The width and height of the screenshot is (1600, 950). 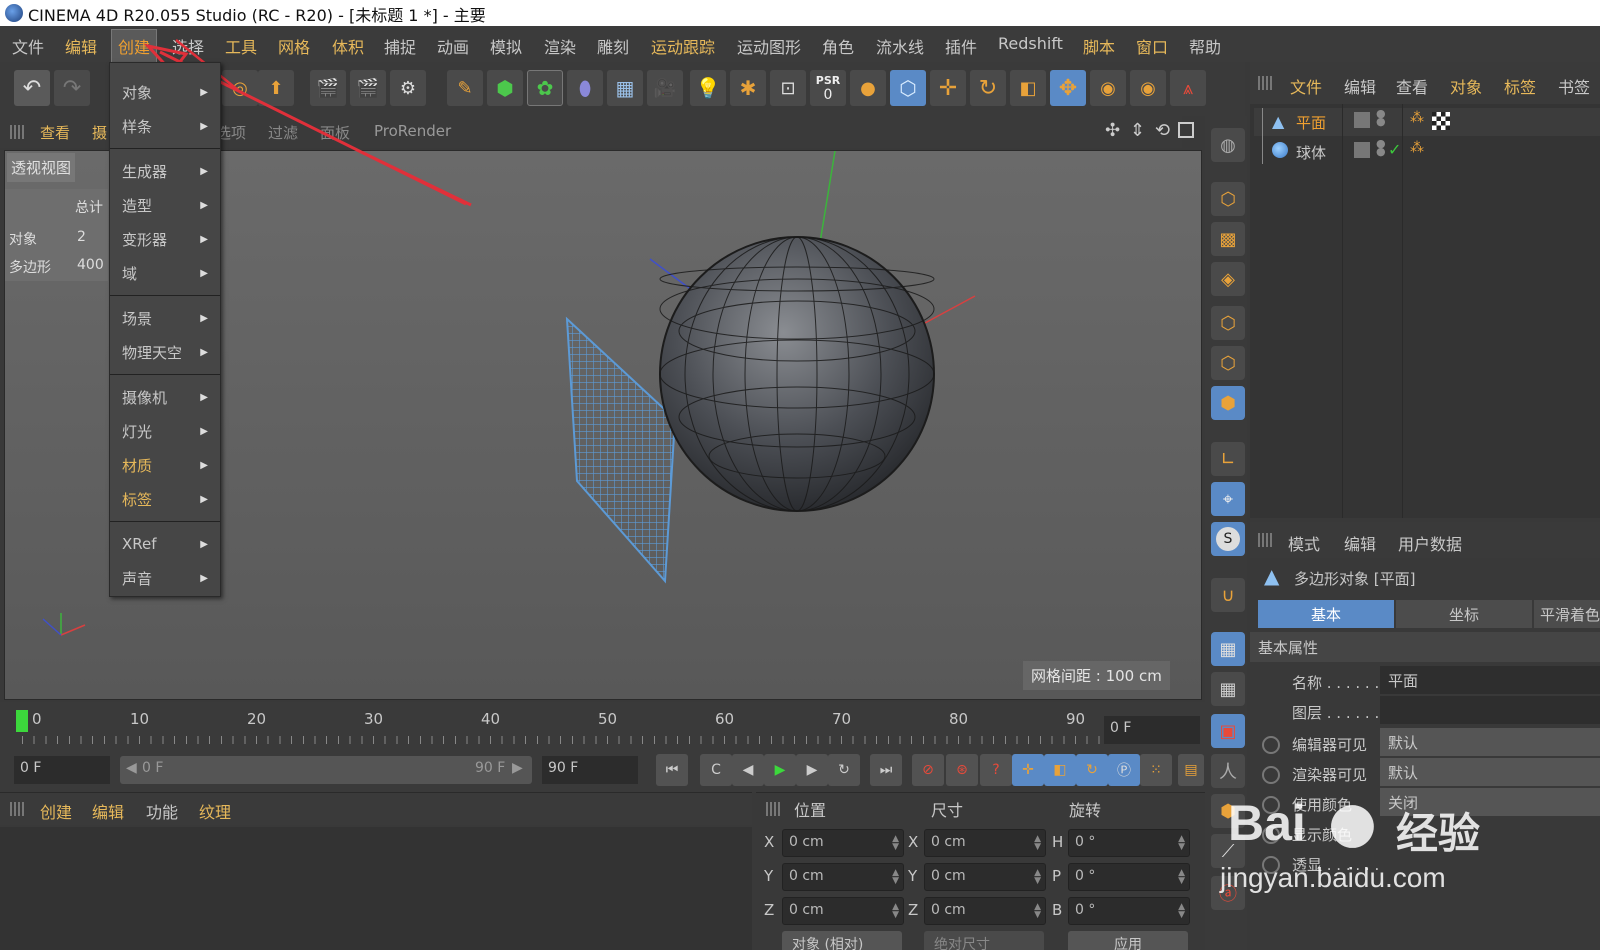 I want to click on menu-help: 帮助, so click(x=1205, y=46).